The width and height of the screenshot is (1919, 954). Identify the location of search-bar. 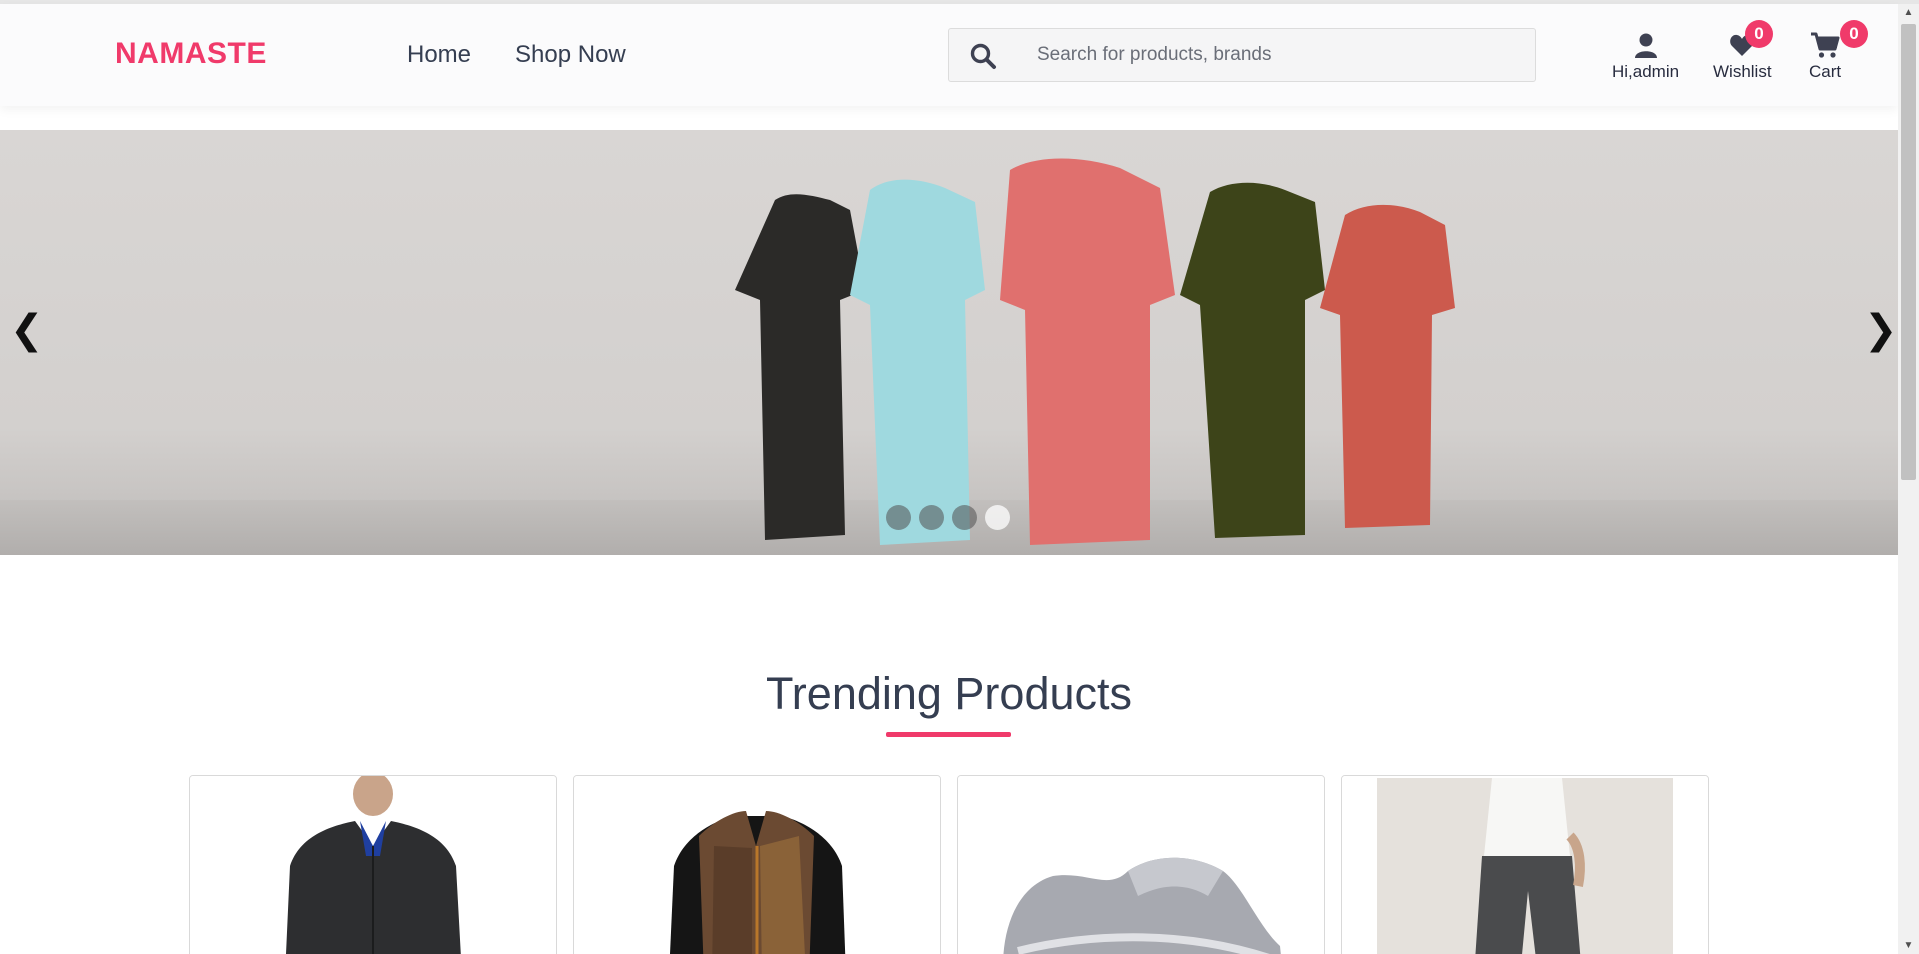
(1242, 55).